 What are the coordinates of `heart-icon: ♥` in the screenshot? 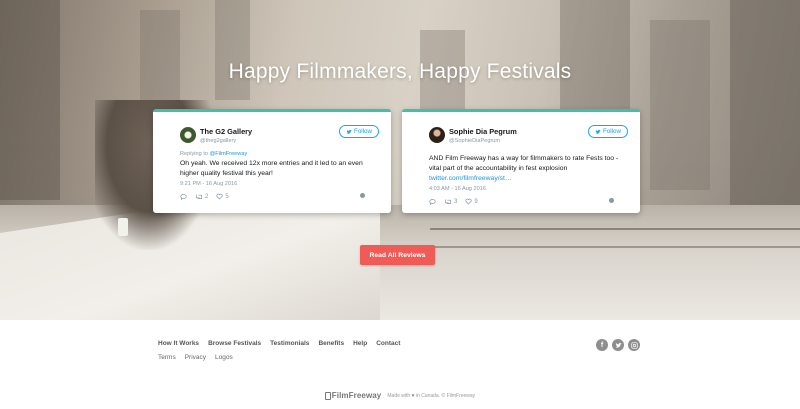 It's located at (413, 395).